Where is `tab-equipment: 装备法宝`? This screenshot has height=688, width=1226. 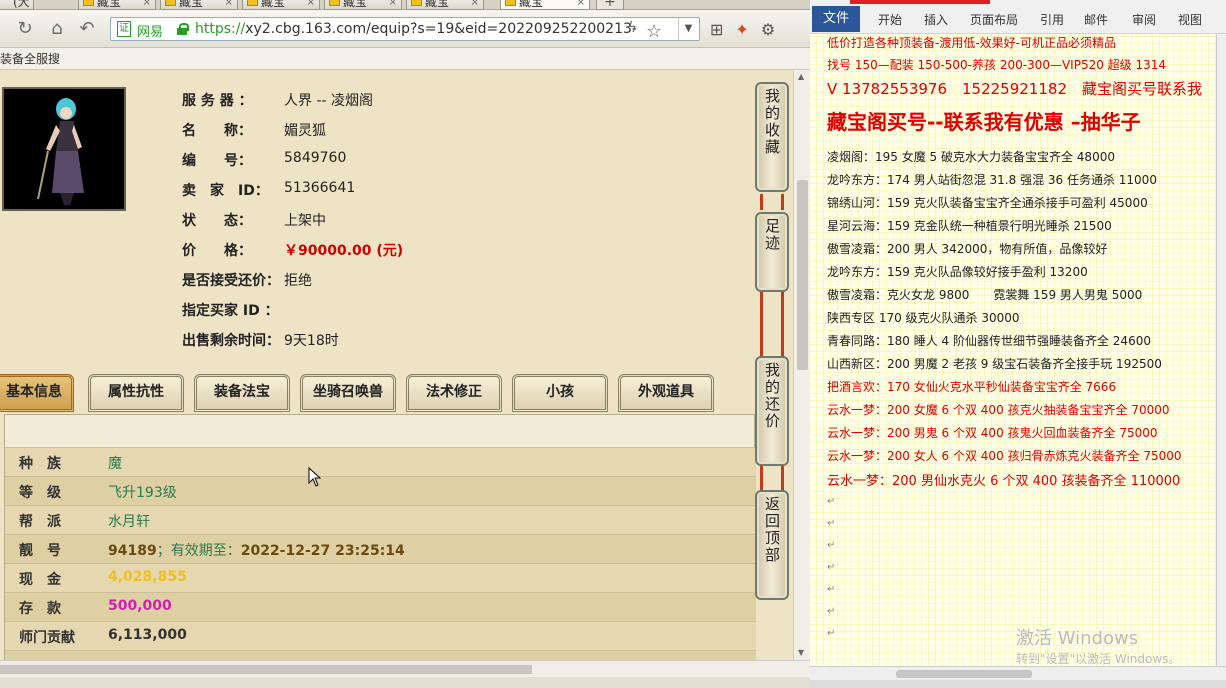
tab-equipment: 装备法宝 is located at coordinates (242, 393).